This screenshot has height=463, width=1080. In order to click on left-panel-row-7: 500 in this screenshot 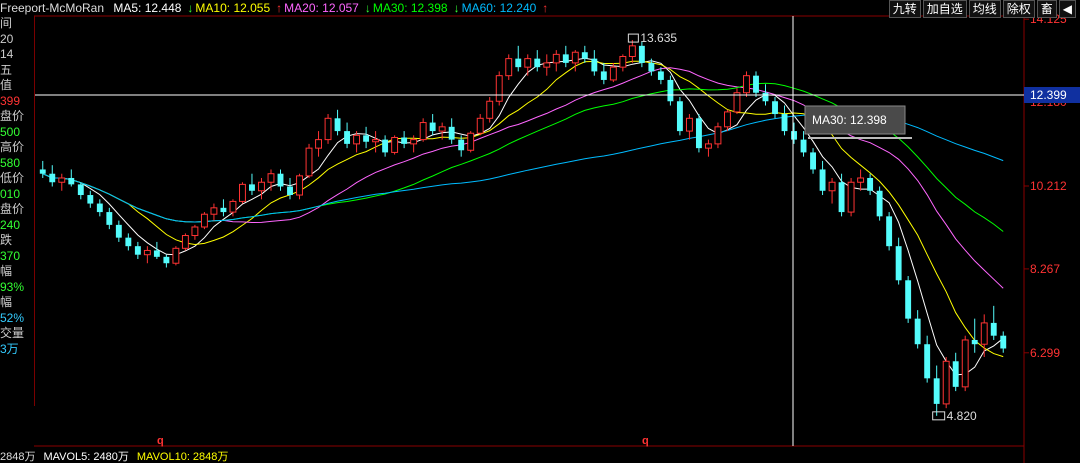, I will do `click(10, 131)`.